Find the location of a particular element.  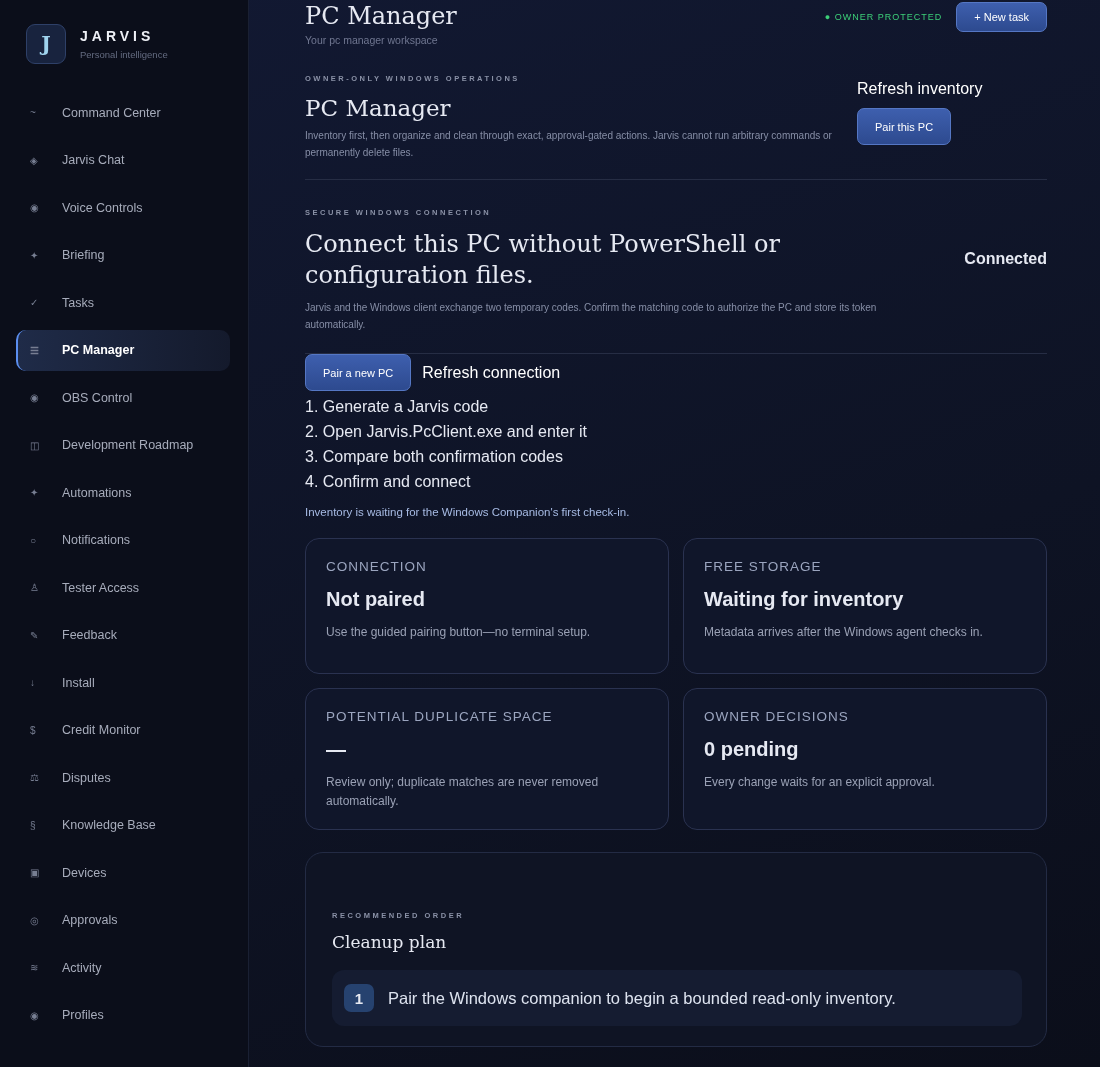

sidebar-item: ◎ Approvals is located at coordinates (123, 920).